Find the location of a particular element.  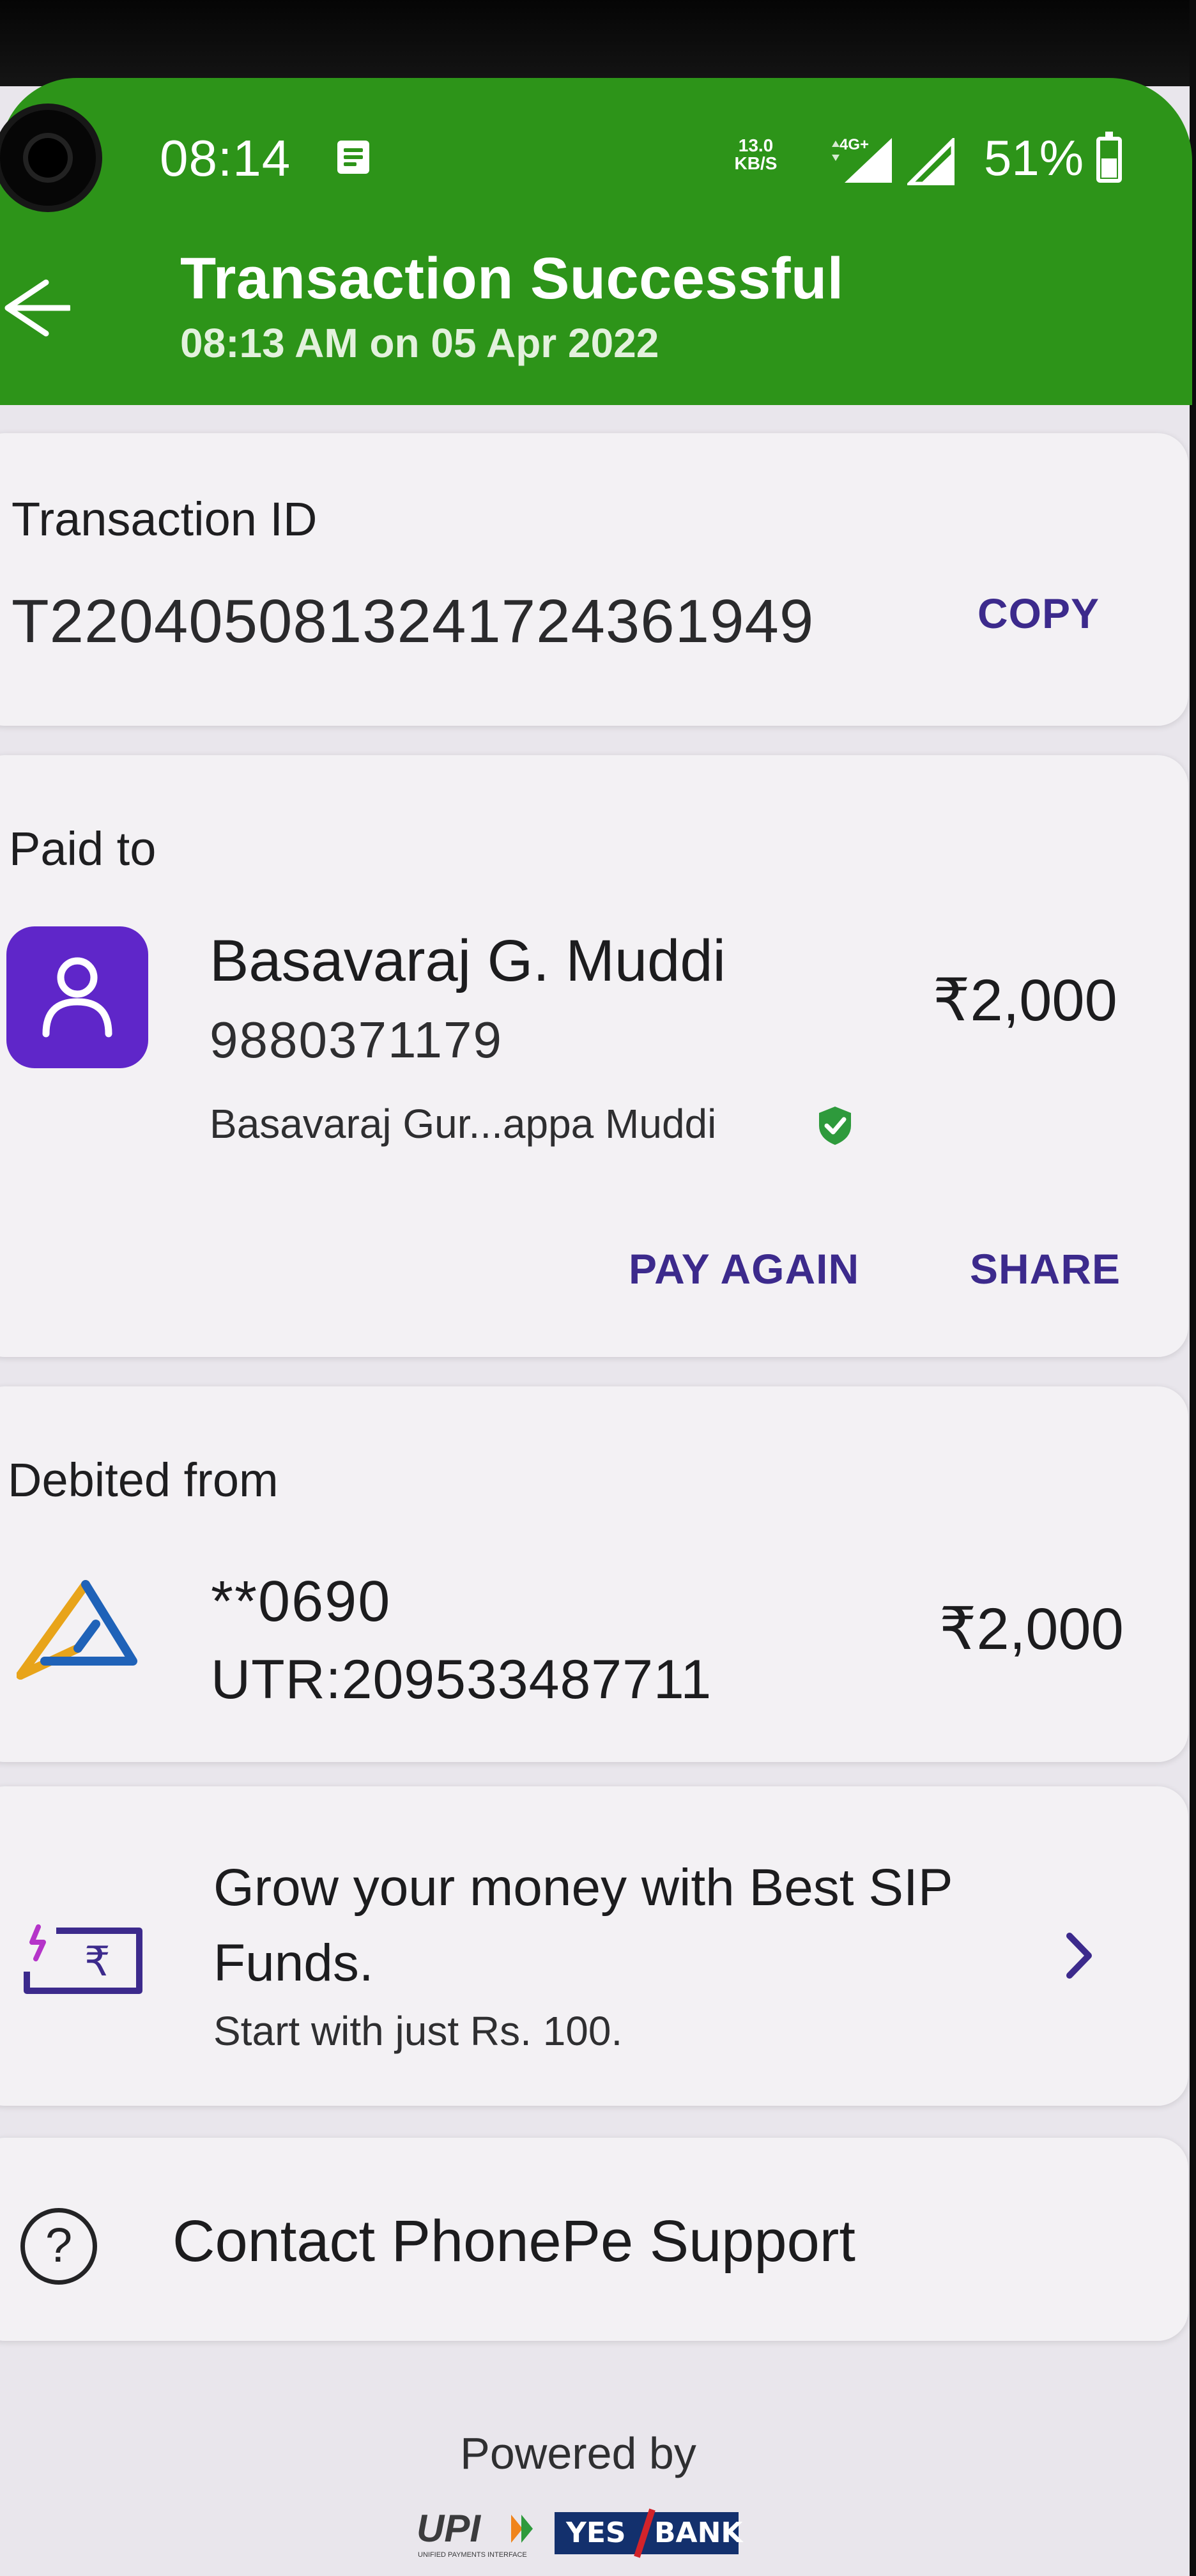

promo-title: Grow your money with Best SIP Funds. is located at coordinates (583, 1925).